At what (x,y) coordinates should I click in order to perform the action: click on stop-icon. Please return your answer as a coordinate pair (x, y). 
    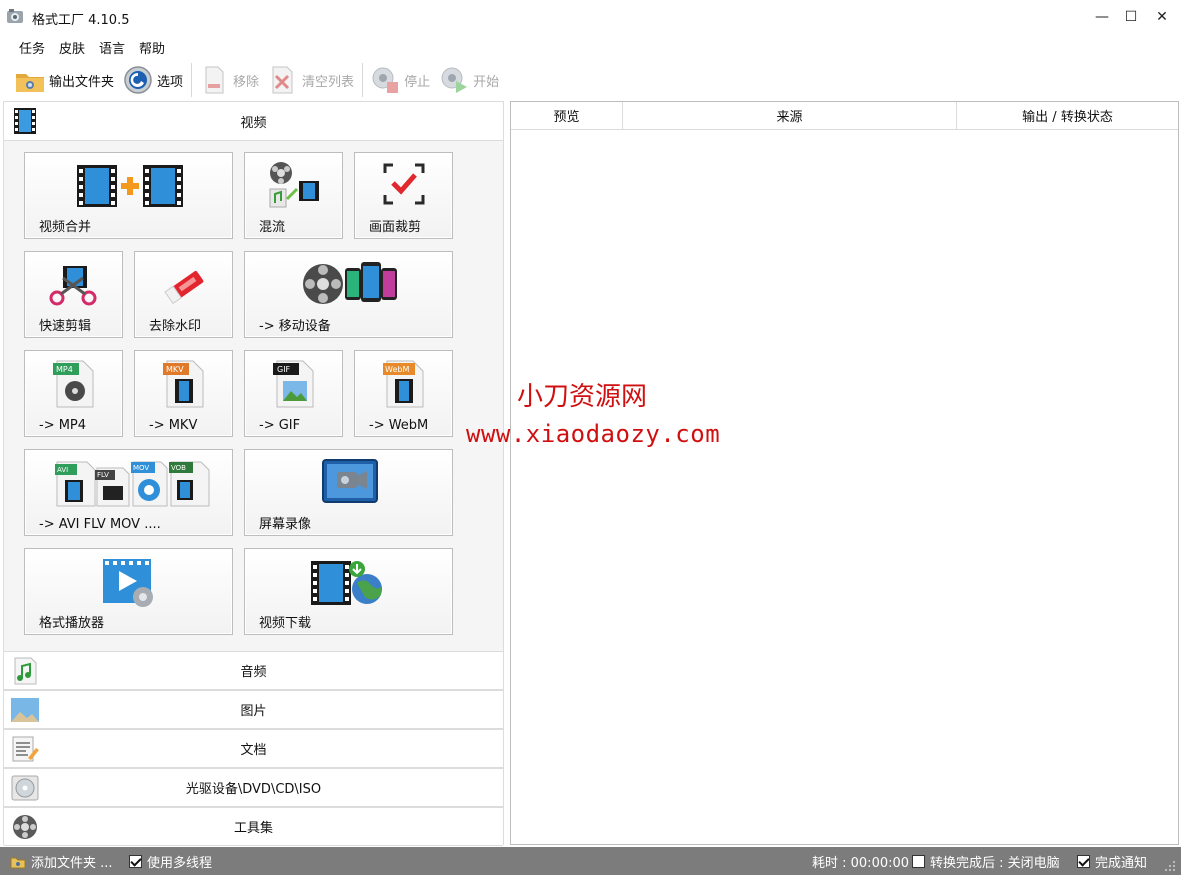
    Looking at the image, I should click on (385, 80).